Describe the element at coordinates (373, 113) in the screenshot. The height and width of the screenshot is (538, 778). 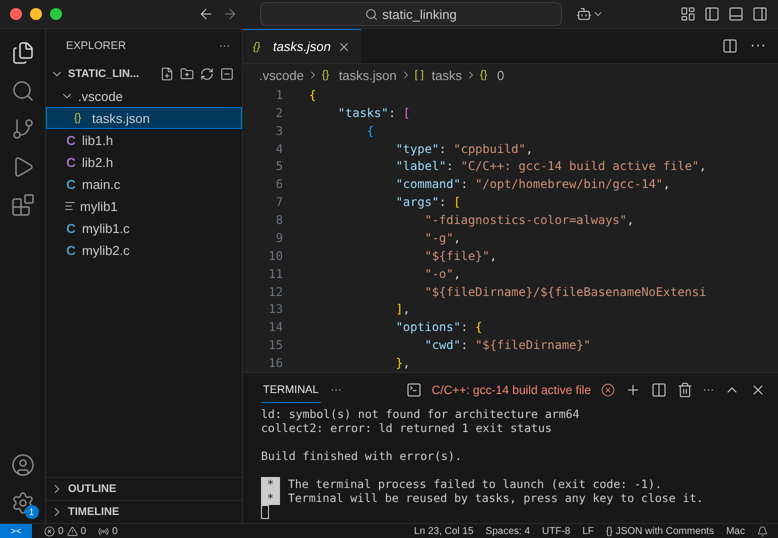
I see `code-line: "tasks": [` at that location.